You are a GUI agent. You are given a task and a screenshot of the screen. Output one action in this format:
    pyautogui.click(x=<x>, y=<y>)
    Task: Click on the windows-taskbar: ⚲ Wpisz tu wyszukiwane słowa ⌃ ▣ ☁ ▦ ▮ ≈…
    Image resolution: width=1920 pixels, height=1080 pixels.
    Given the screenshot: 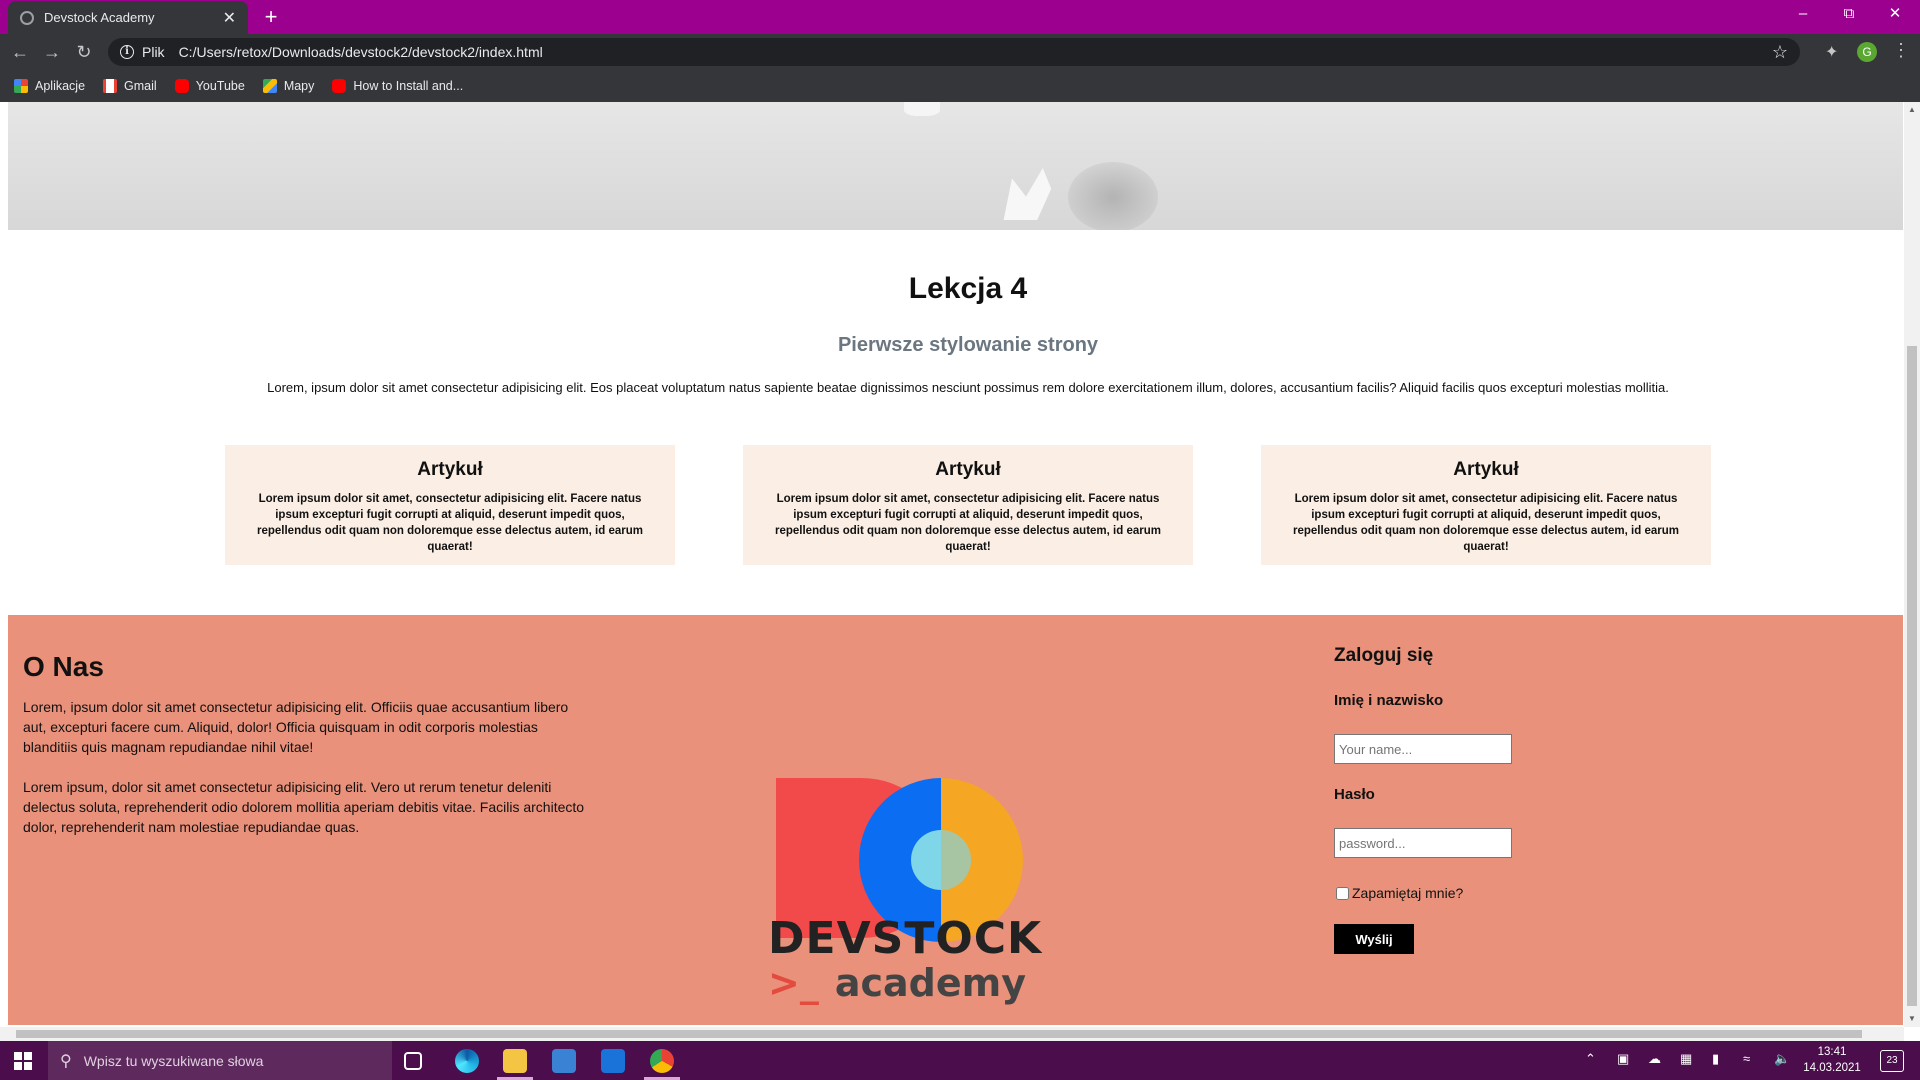 What is the action you would take?
    pyautogui.click(x=960, y=1060)
    